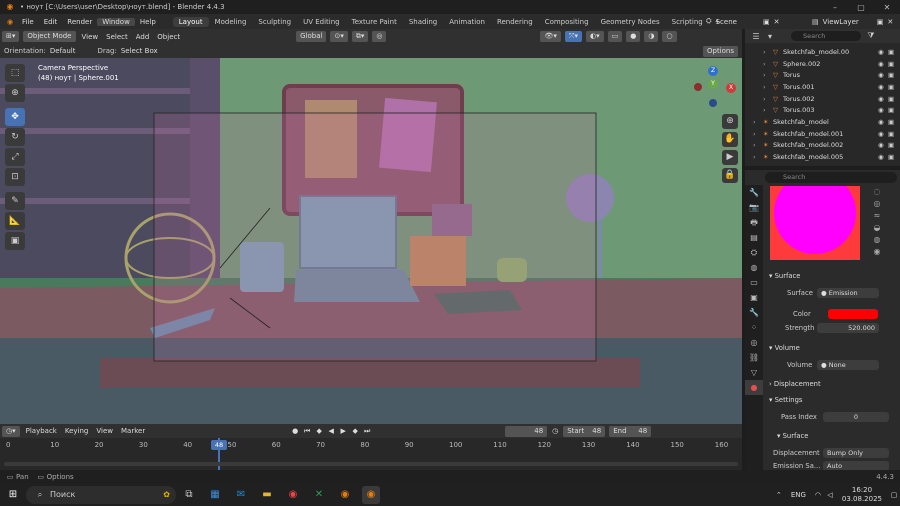 Image resolution: width=900 pixels, height=506 pixels. I want to click on outliner-editor-icon: ☰, so click(756, 36).